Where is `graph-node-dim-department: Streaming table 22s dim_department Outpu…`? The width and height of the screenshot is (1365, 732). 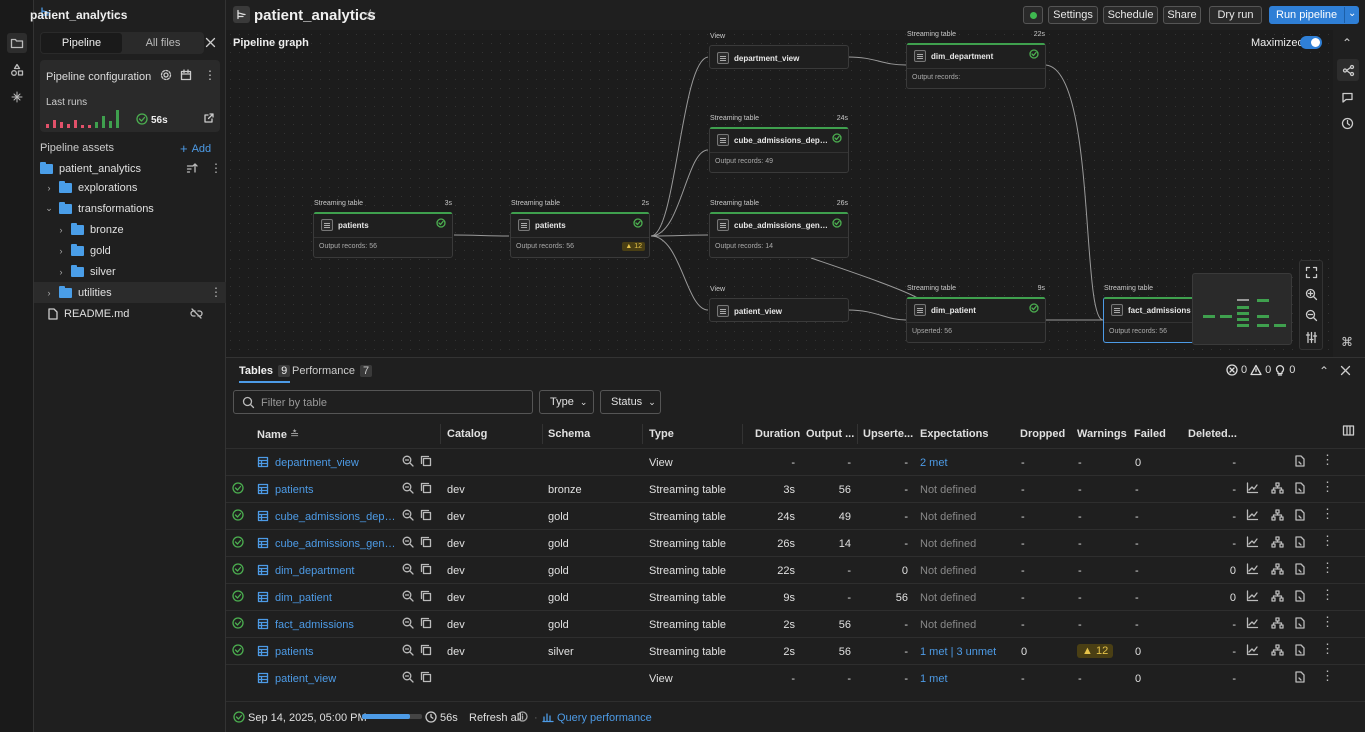 graph-node-dim-department: Streaming table 22s dim_department Outpu… is located at coordinates (976, 60).